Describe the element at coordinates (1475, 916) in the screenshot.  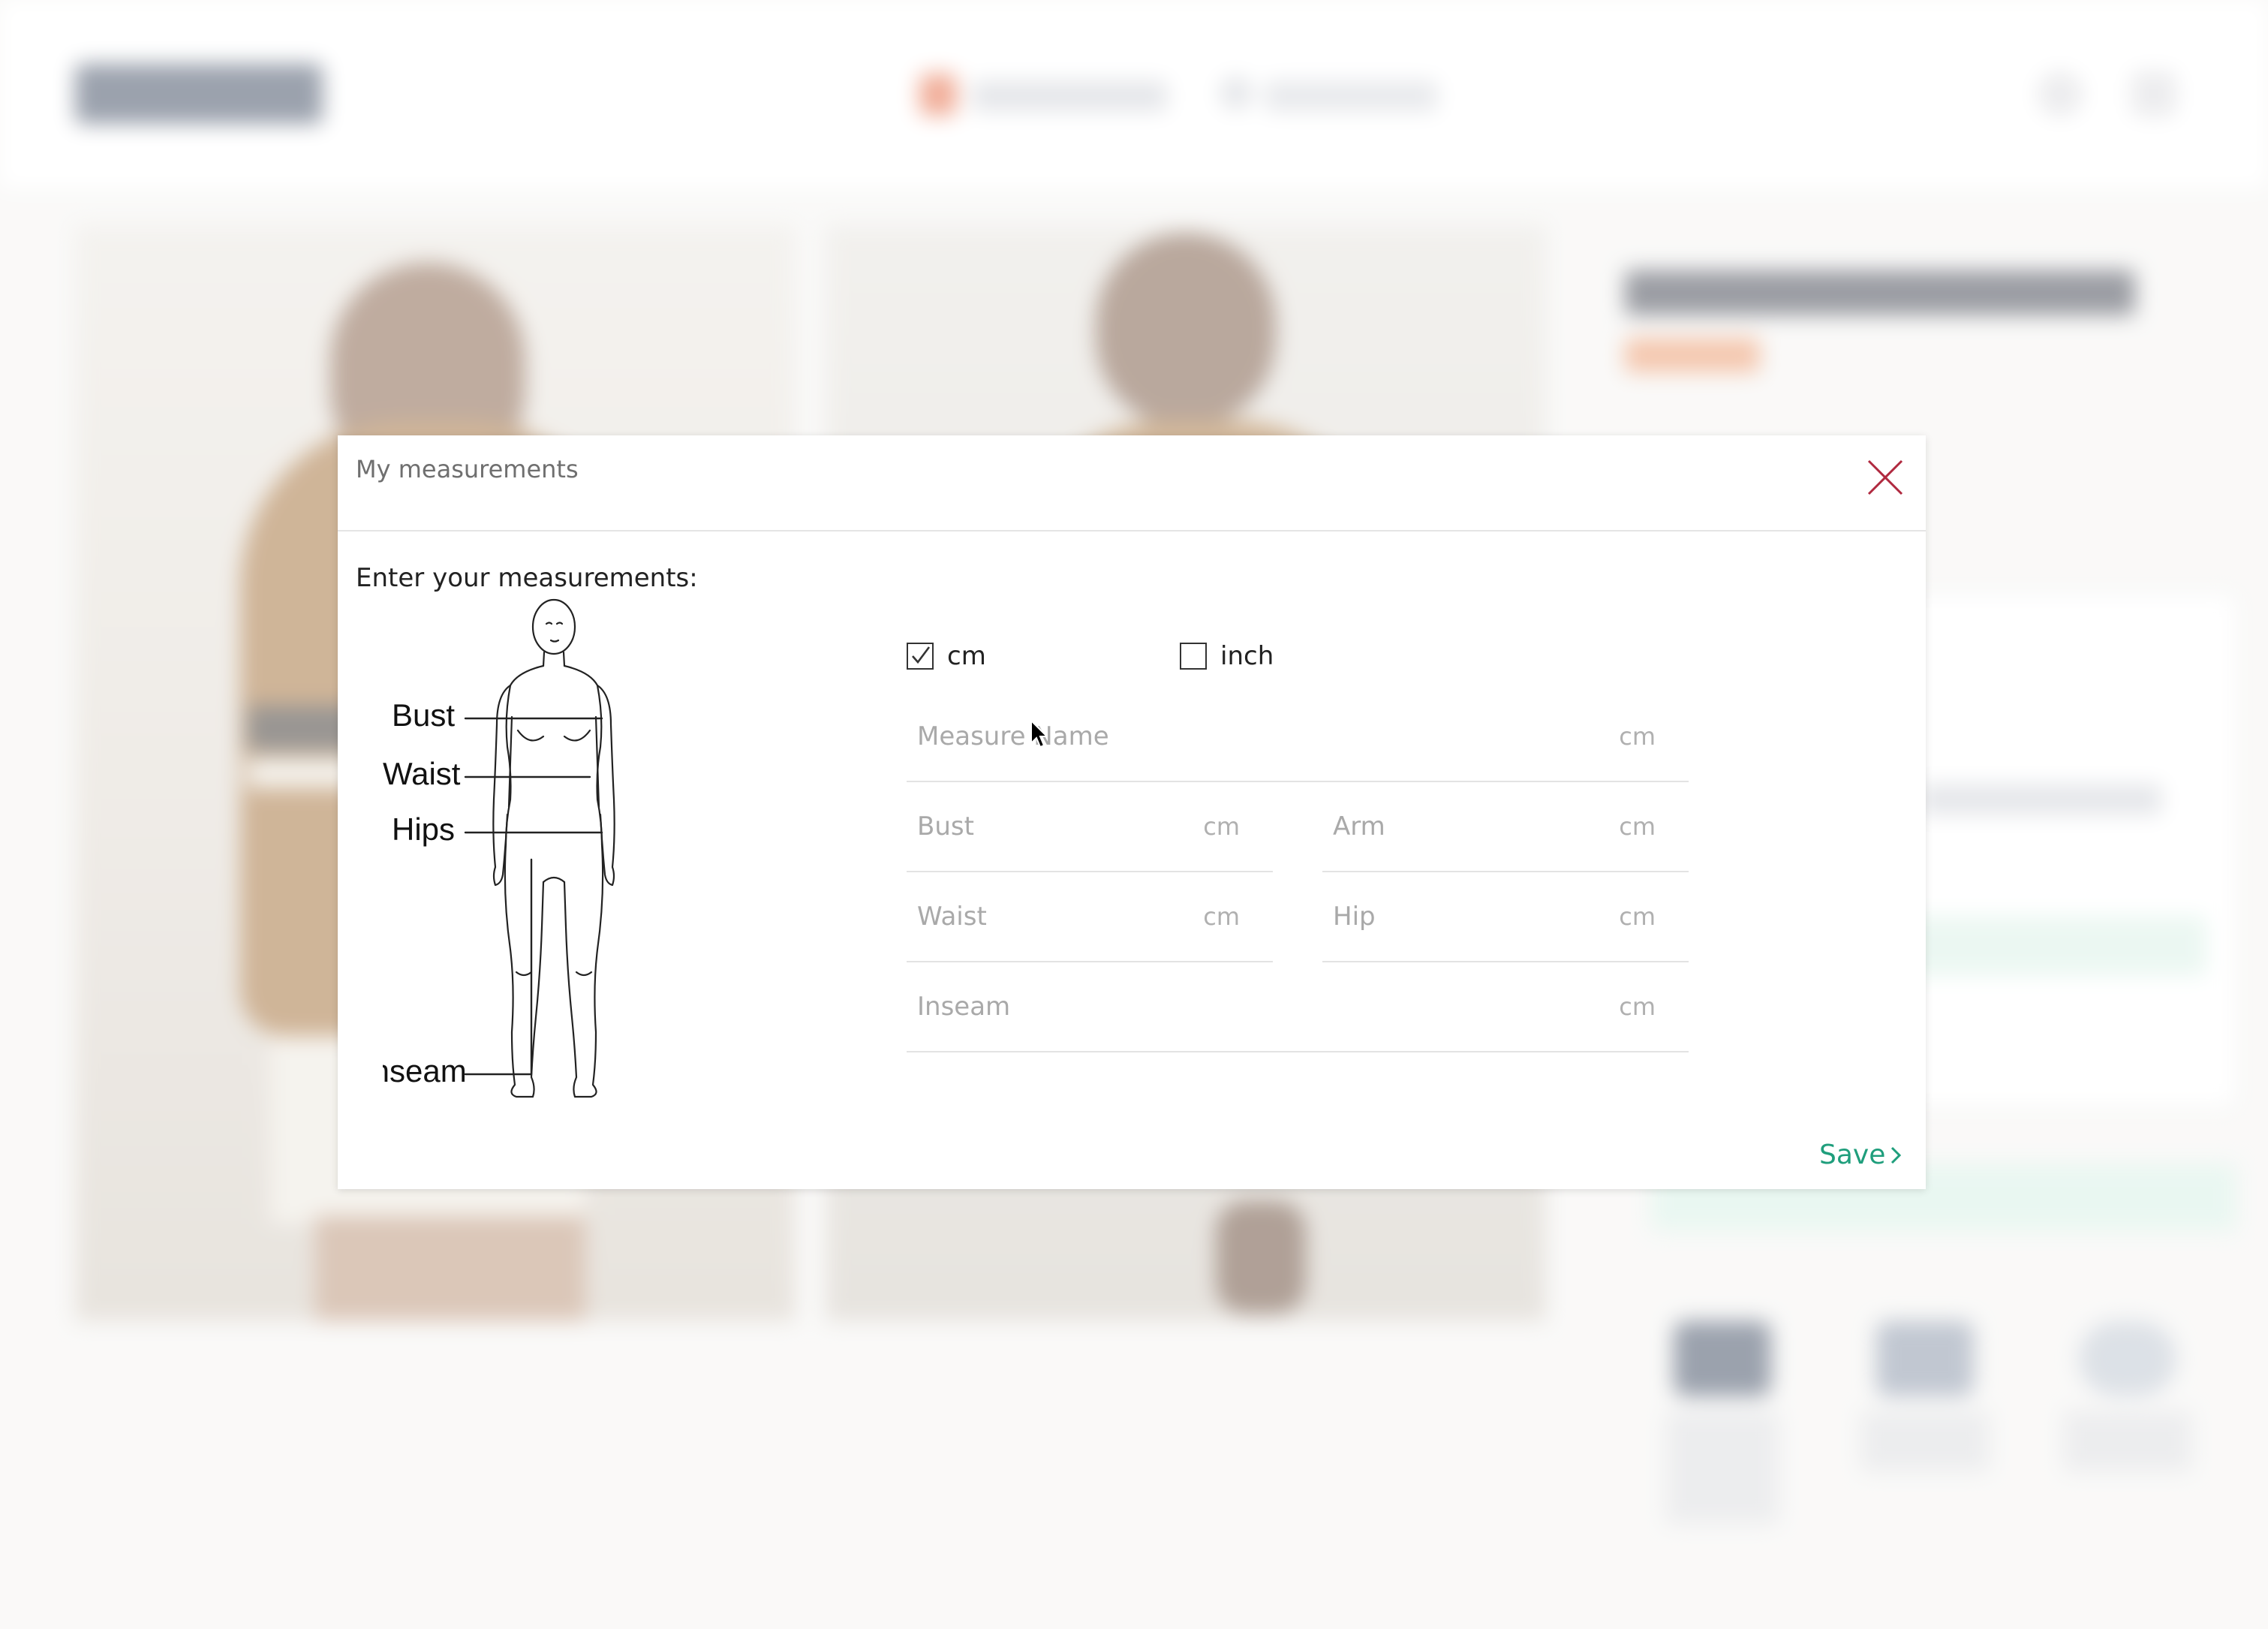
I see `hip-input` at that location.